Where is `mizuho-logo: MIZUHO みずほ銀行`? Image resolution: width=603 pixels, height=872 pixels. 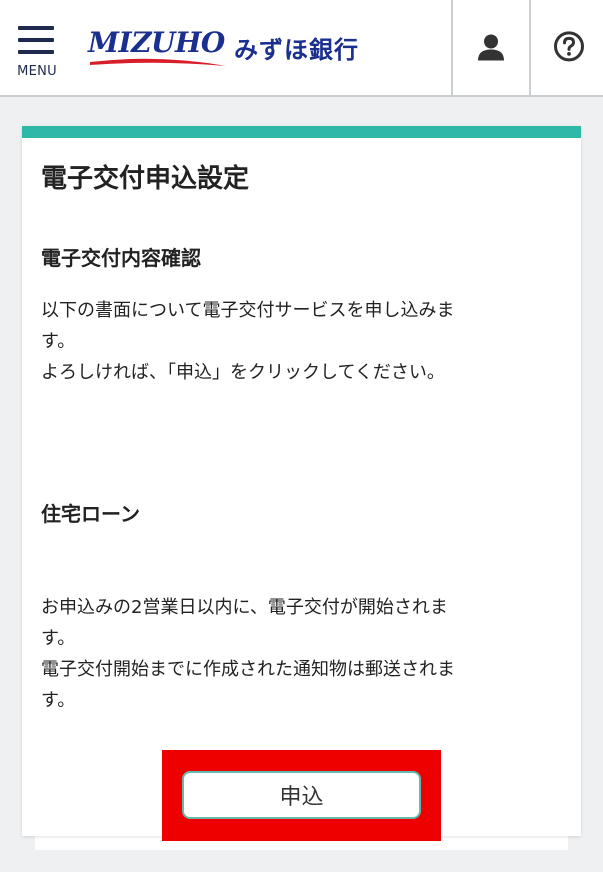
mizuho-logo: MIZUHO みずほ銀行 is located at coordinates (263, 49).